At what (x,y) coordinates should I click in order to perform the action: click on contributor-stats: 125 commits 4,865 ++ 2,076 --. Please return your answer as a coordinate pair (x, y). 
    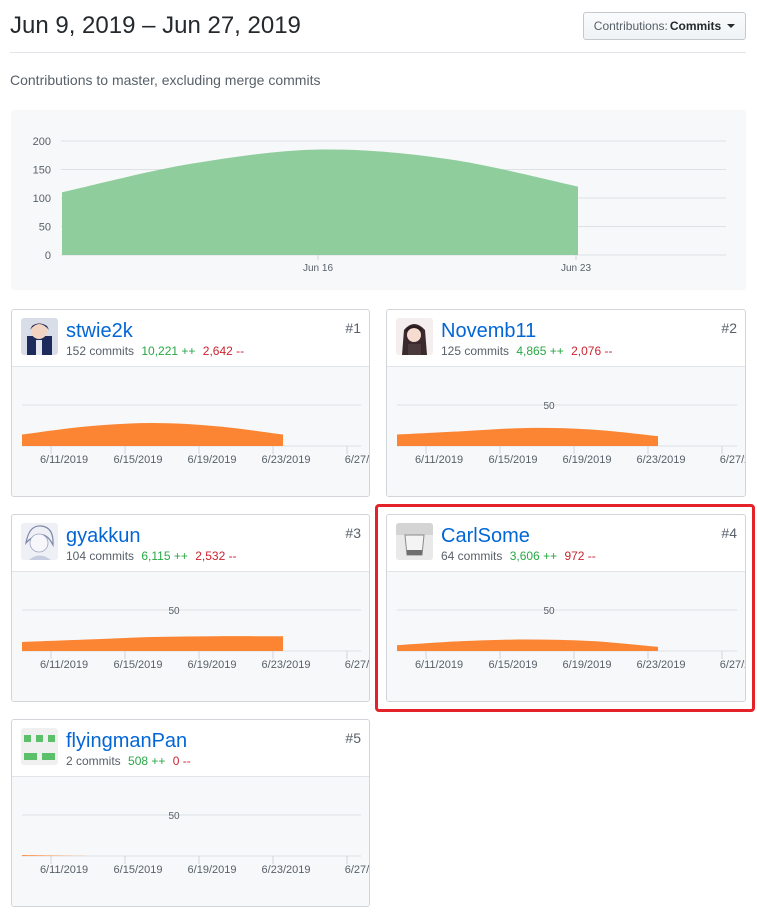
    Looking at the image, I should click on (526, 351).